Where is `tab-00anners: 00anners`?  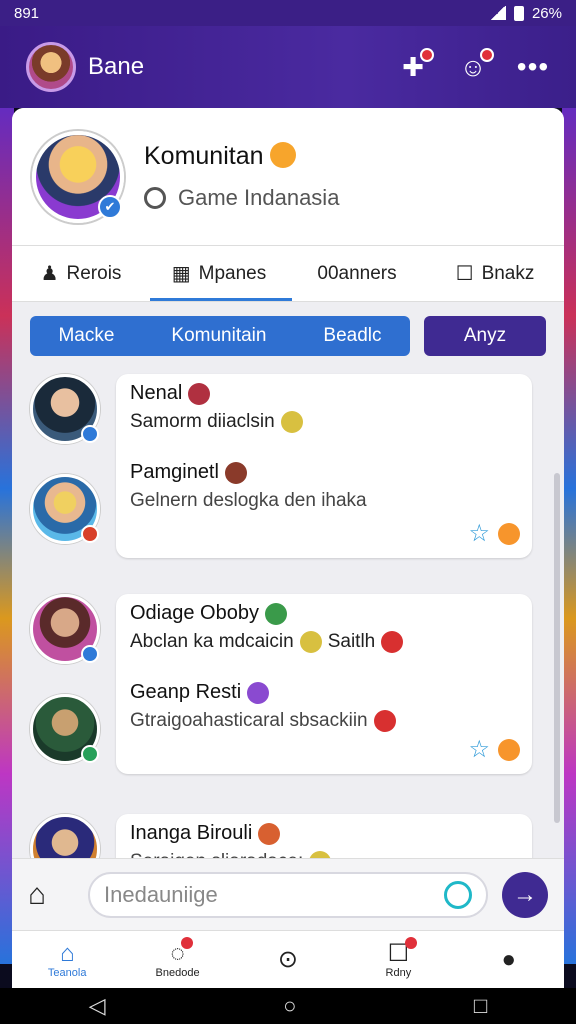
tab-00anners: 00anners is located at coordinates (357, 274).